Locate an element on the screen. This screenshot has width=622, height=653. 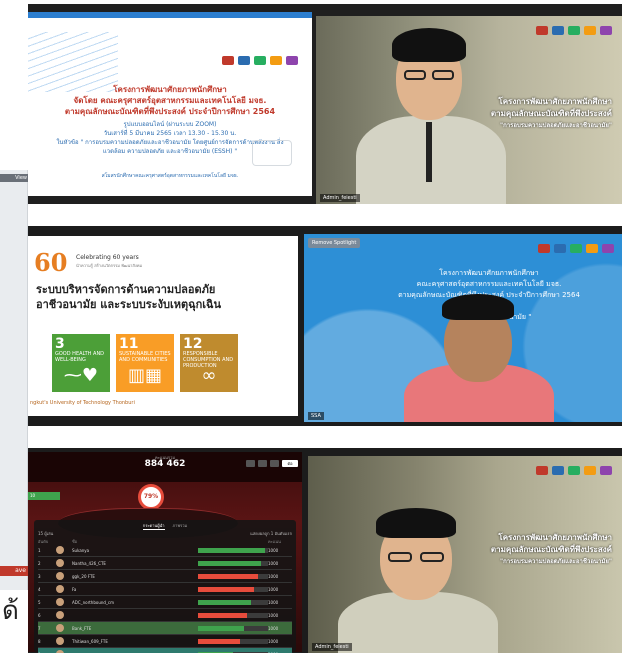
show-top-toggle: แสดงผลถูก 1 อันดับแรก is located at coordinates (271, 533).